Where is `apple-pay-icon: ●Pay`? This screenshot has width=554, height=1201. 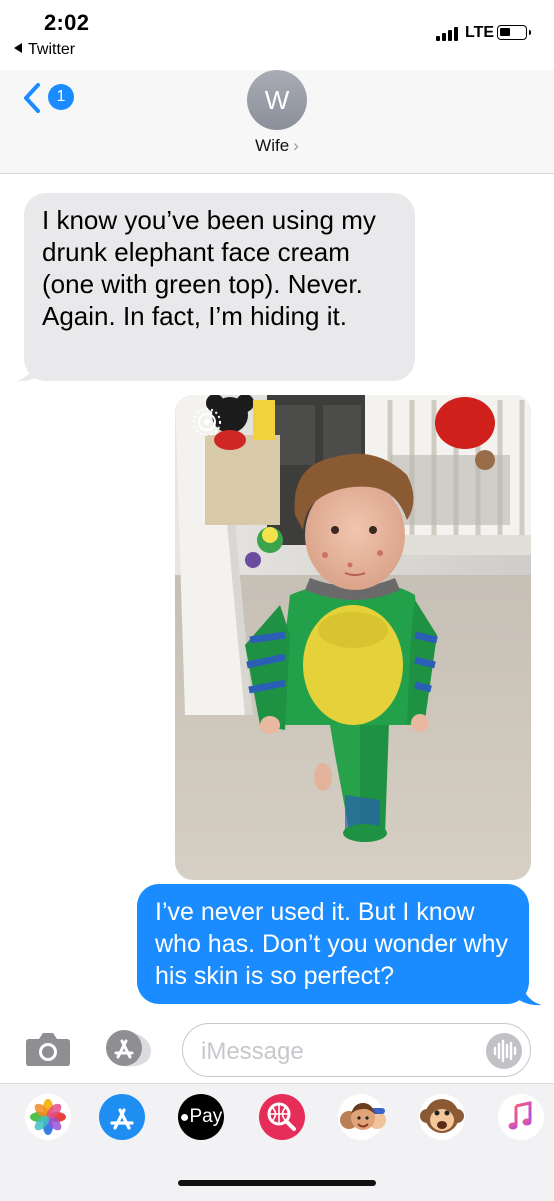 apple-pay-icon: ●Pay is located at coordinates (201, 1117).